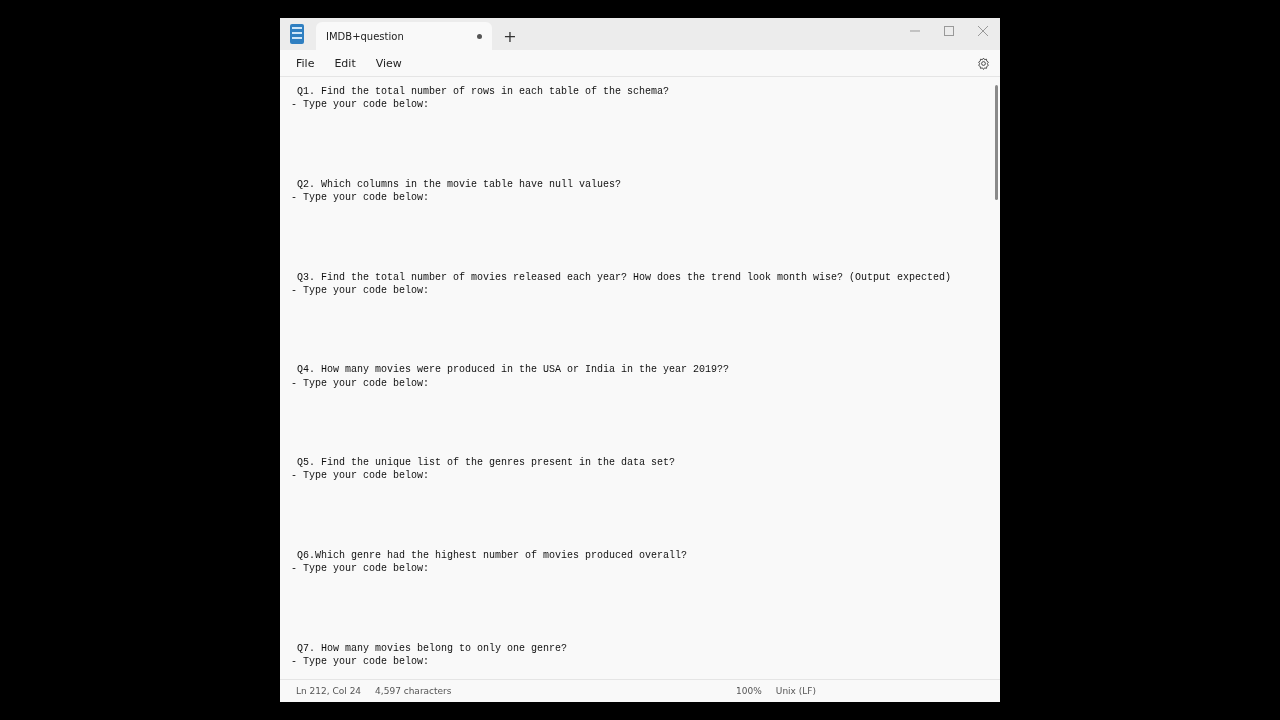  I want to click on menu-item: View, so click(388, 63).